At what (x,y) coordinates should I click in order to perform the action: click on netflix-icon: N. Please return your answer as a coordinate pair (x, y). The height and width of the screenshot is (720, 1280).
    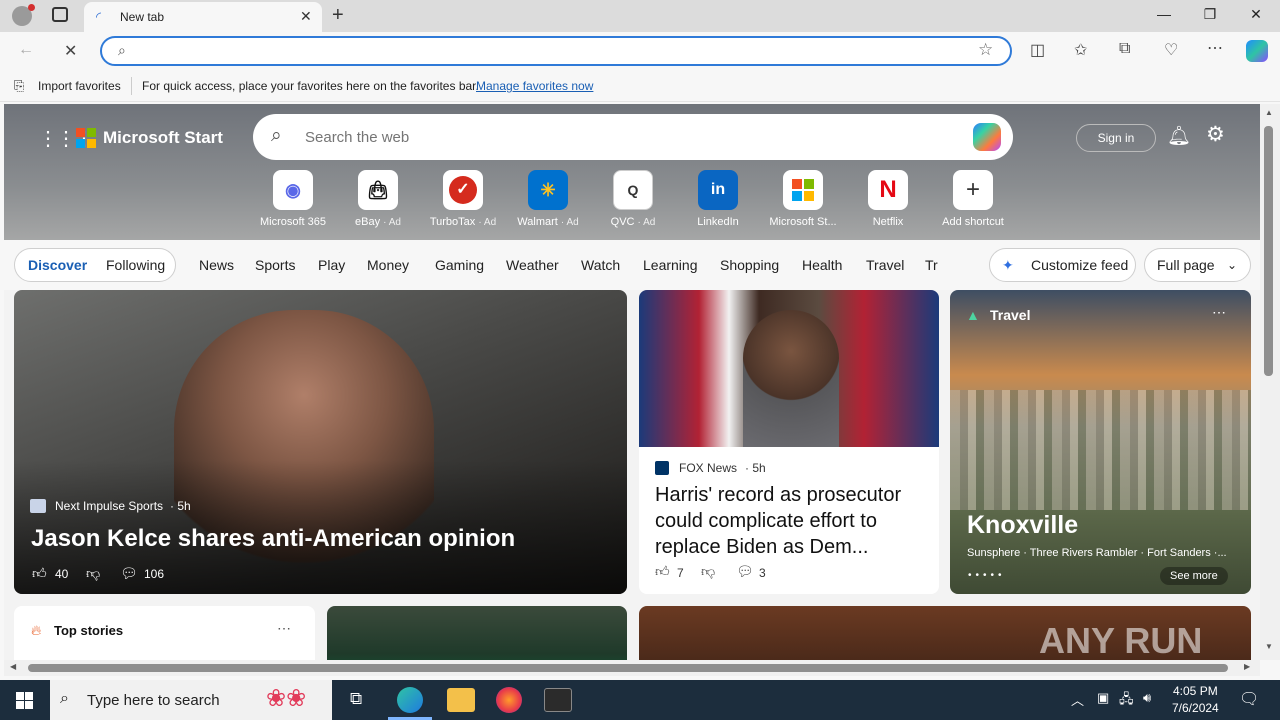
    Looking at the image, I should click on (888, 190).